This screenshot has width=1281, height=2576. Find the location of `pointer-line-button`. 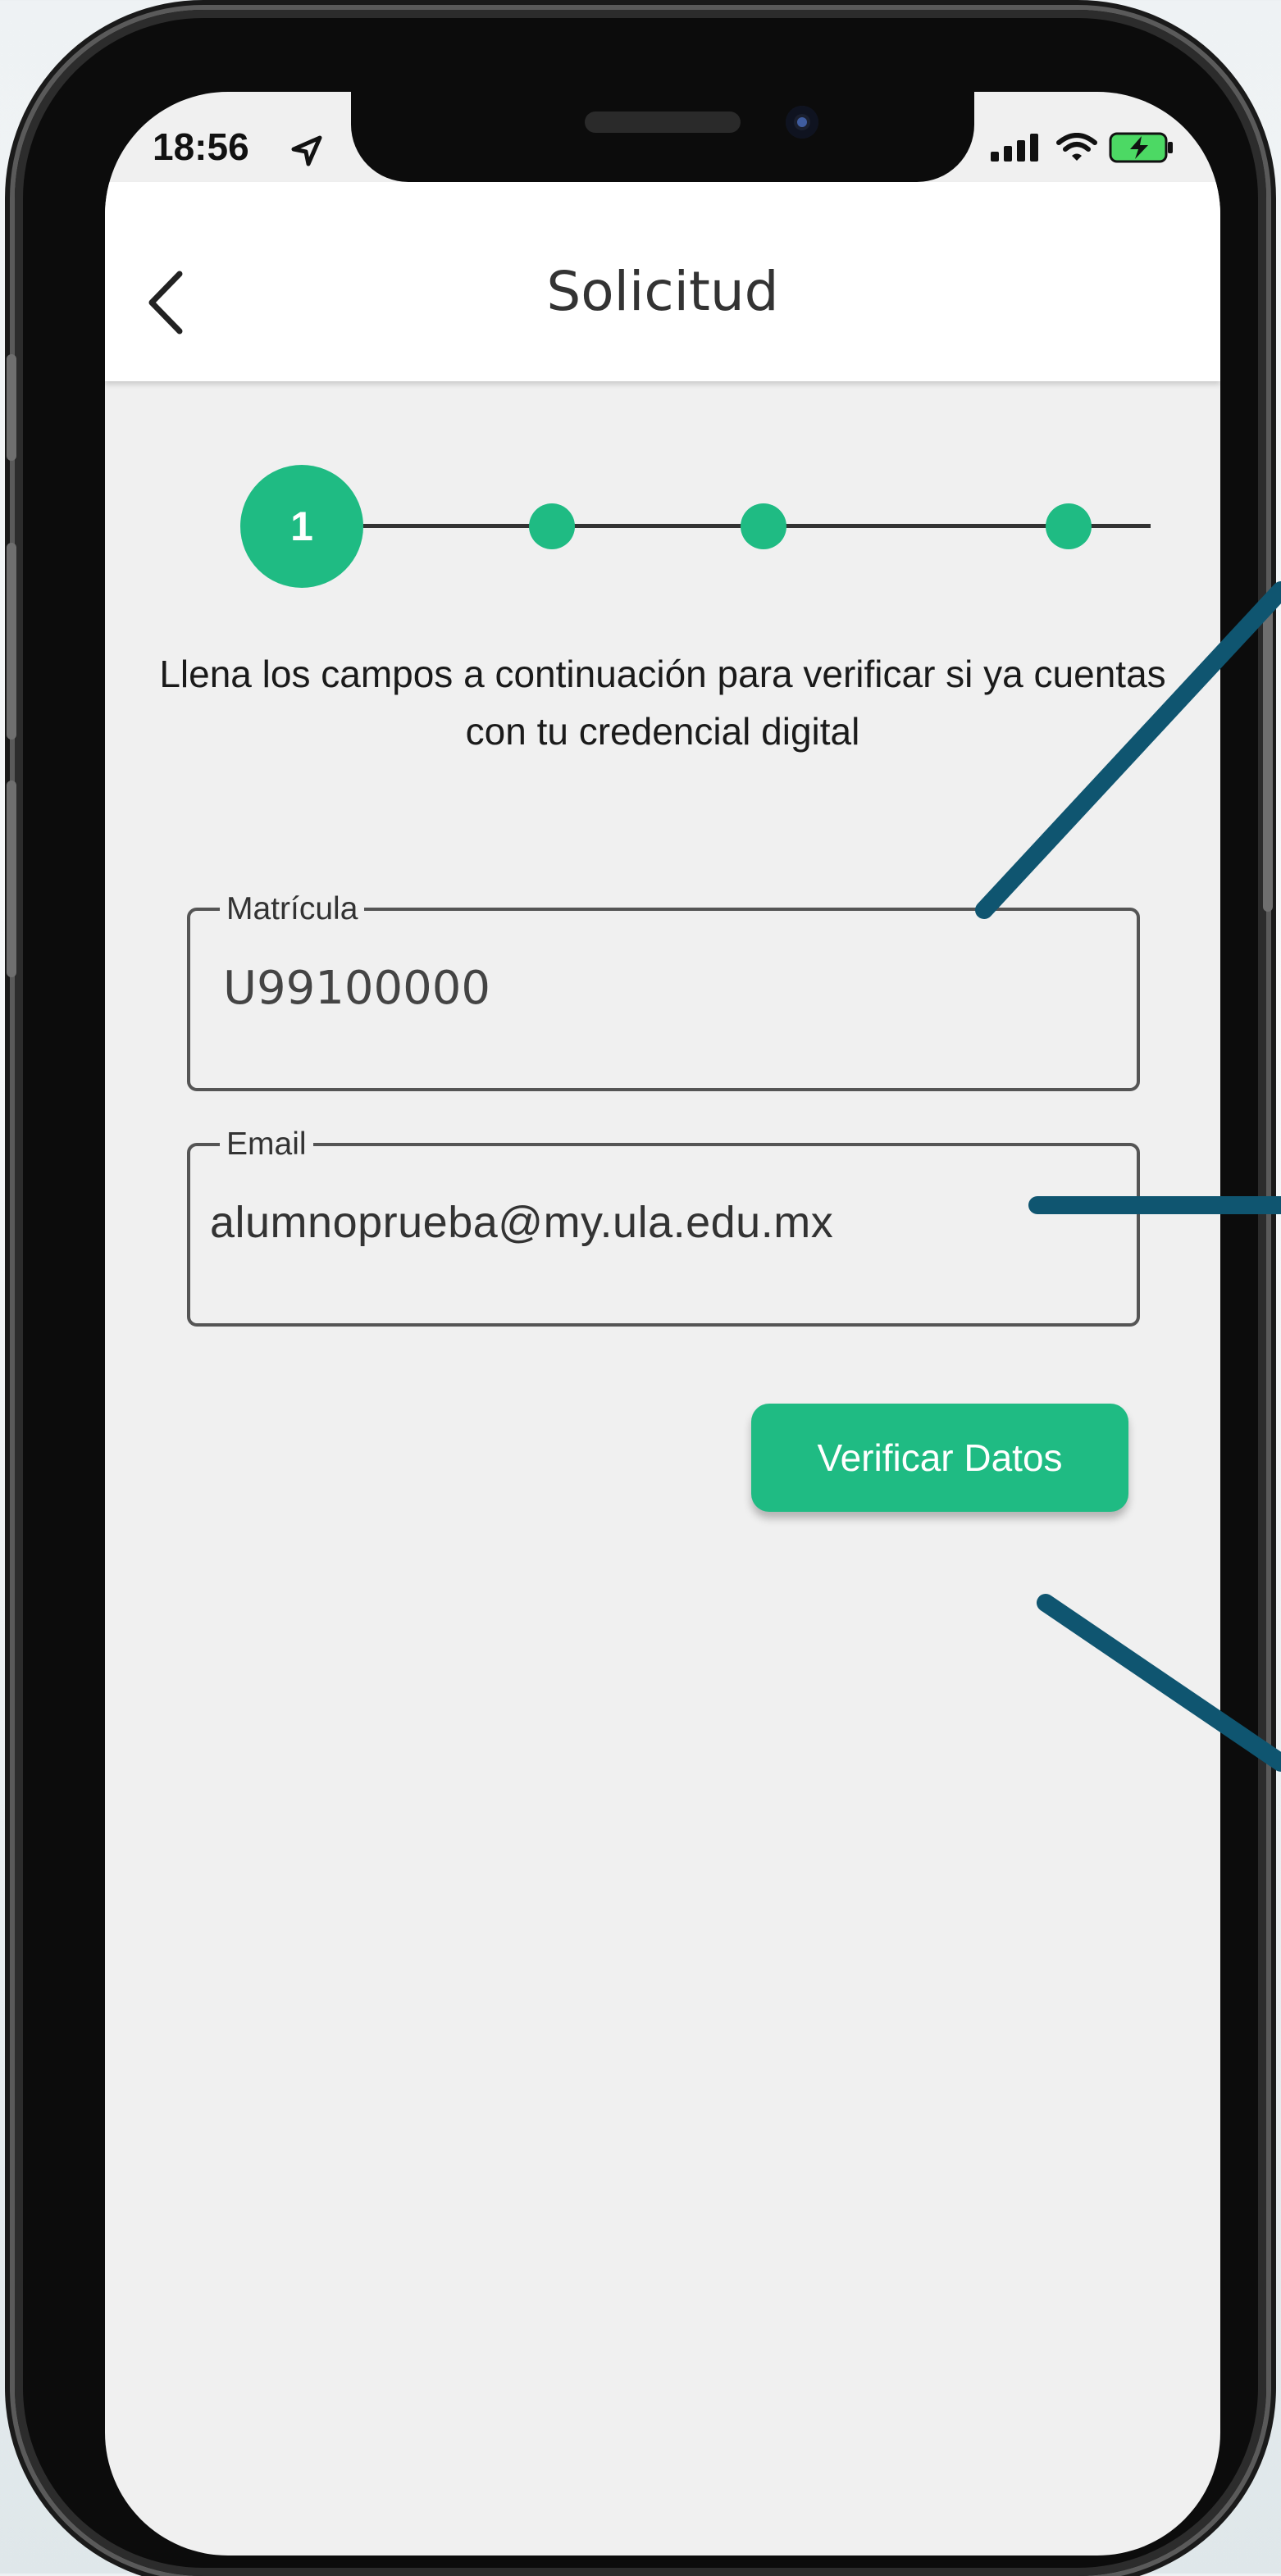

pointer-line-button is located at coordinates (1159, 1683).